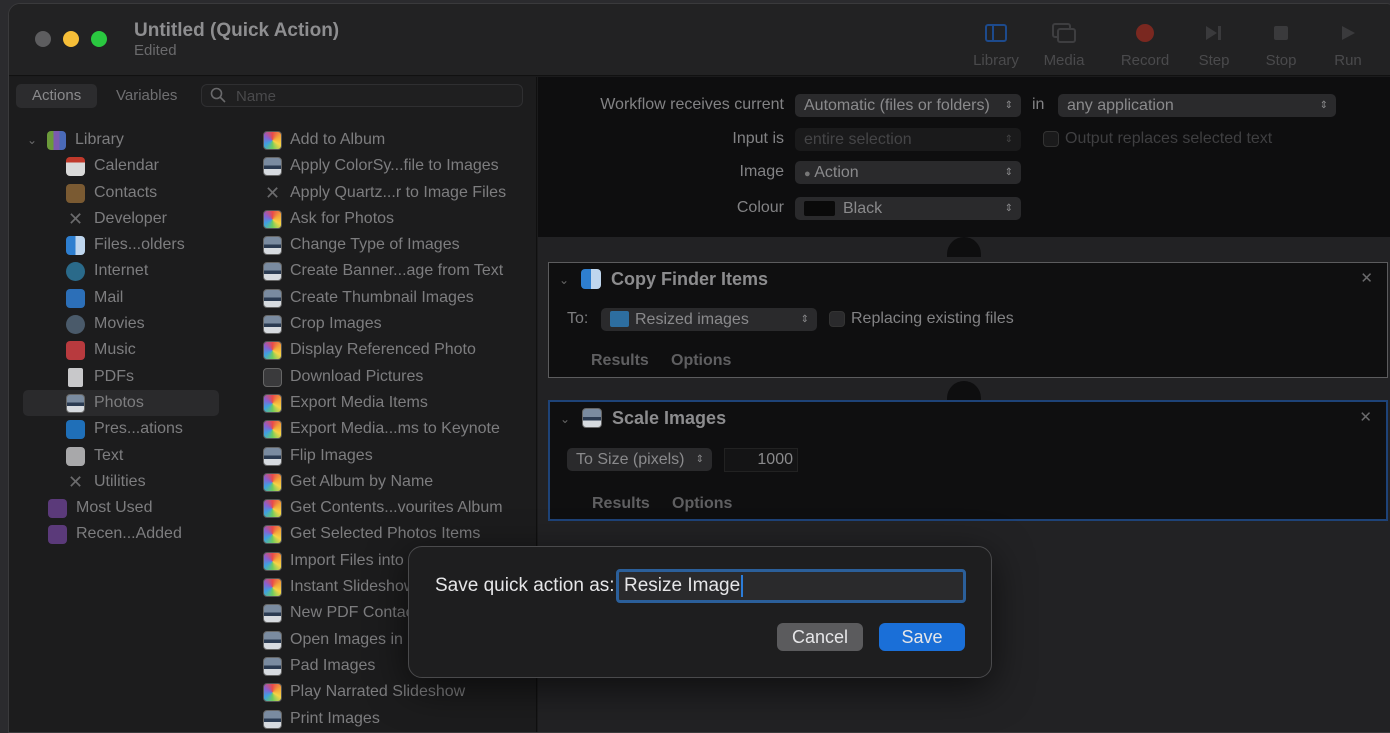 This screenshot has width=1390, height=733. What do you see at coordinates (71, 39) in the screenshot?
I see `minimize-window-button` at bounding box center [71, 39].